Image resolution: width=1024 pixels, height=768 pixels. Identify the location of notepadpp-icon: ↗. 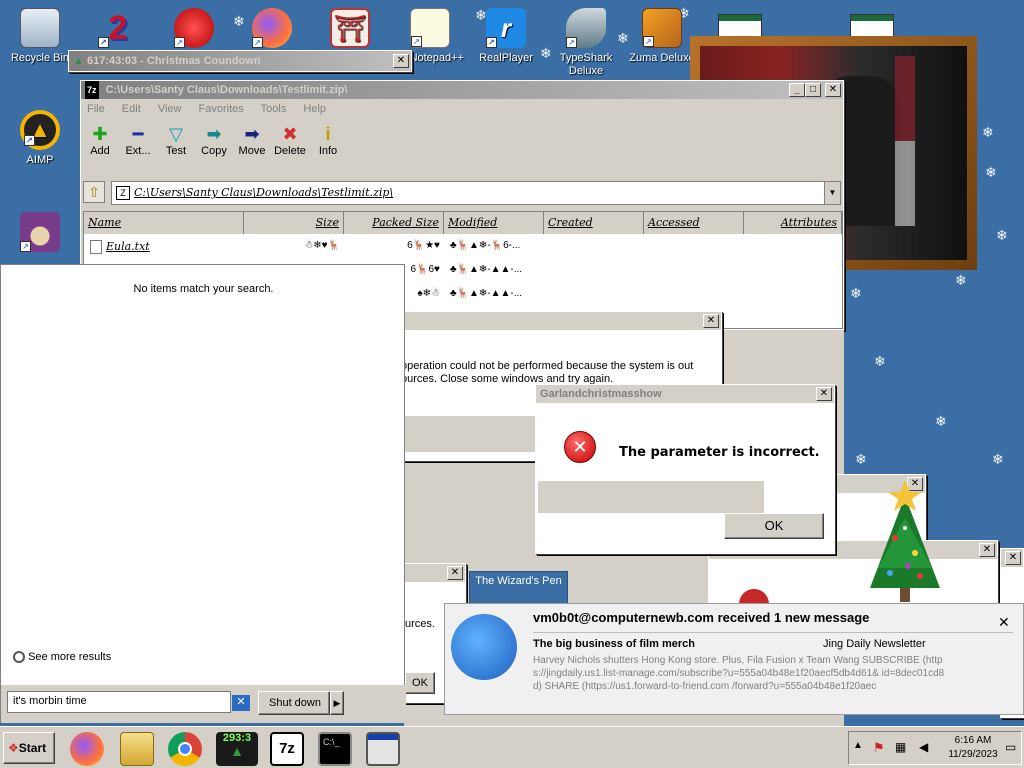
(430, 28).